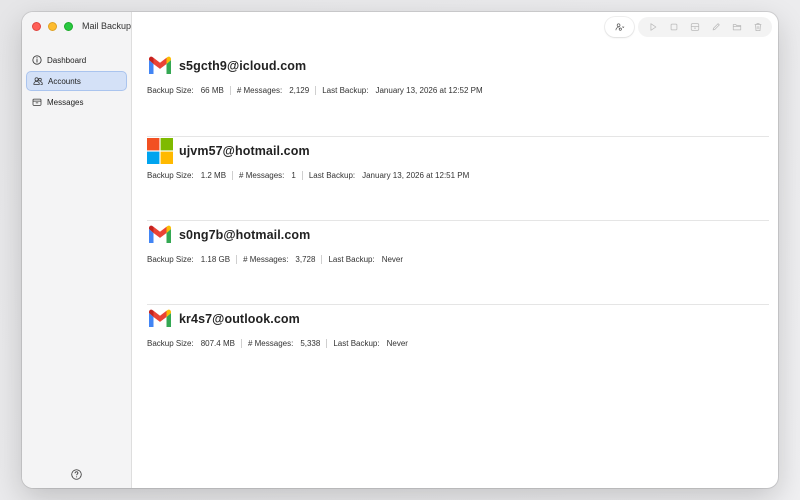 The width and height of the screenshot is (800, 500). I want to click on add-account-icon, so click(619, 27).